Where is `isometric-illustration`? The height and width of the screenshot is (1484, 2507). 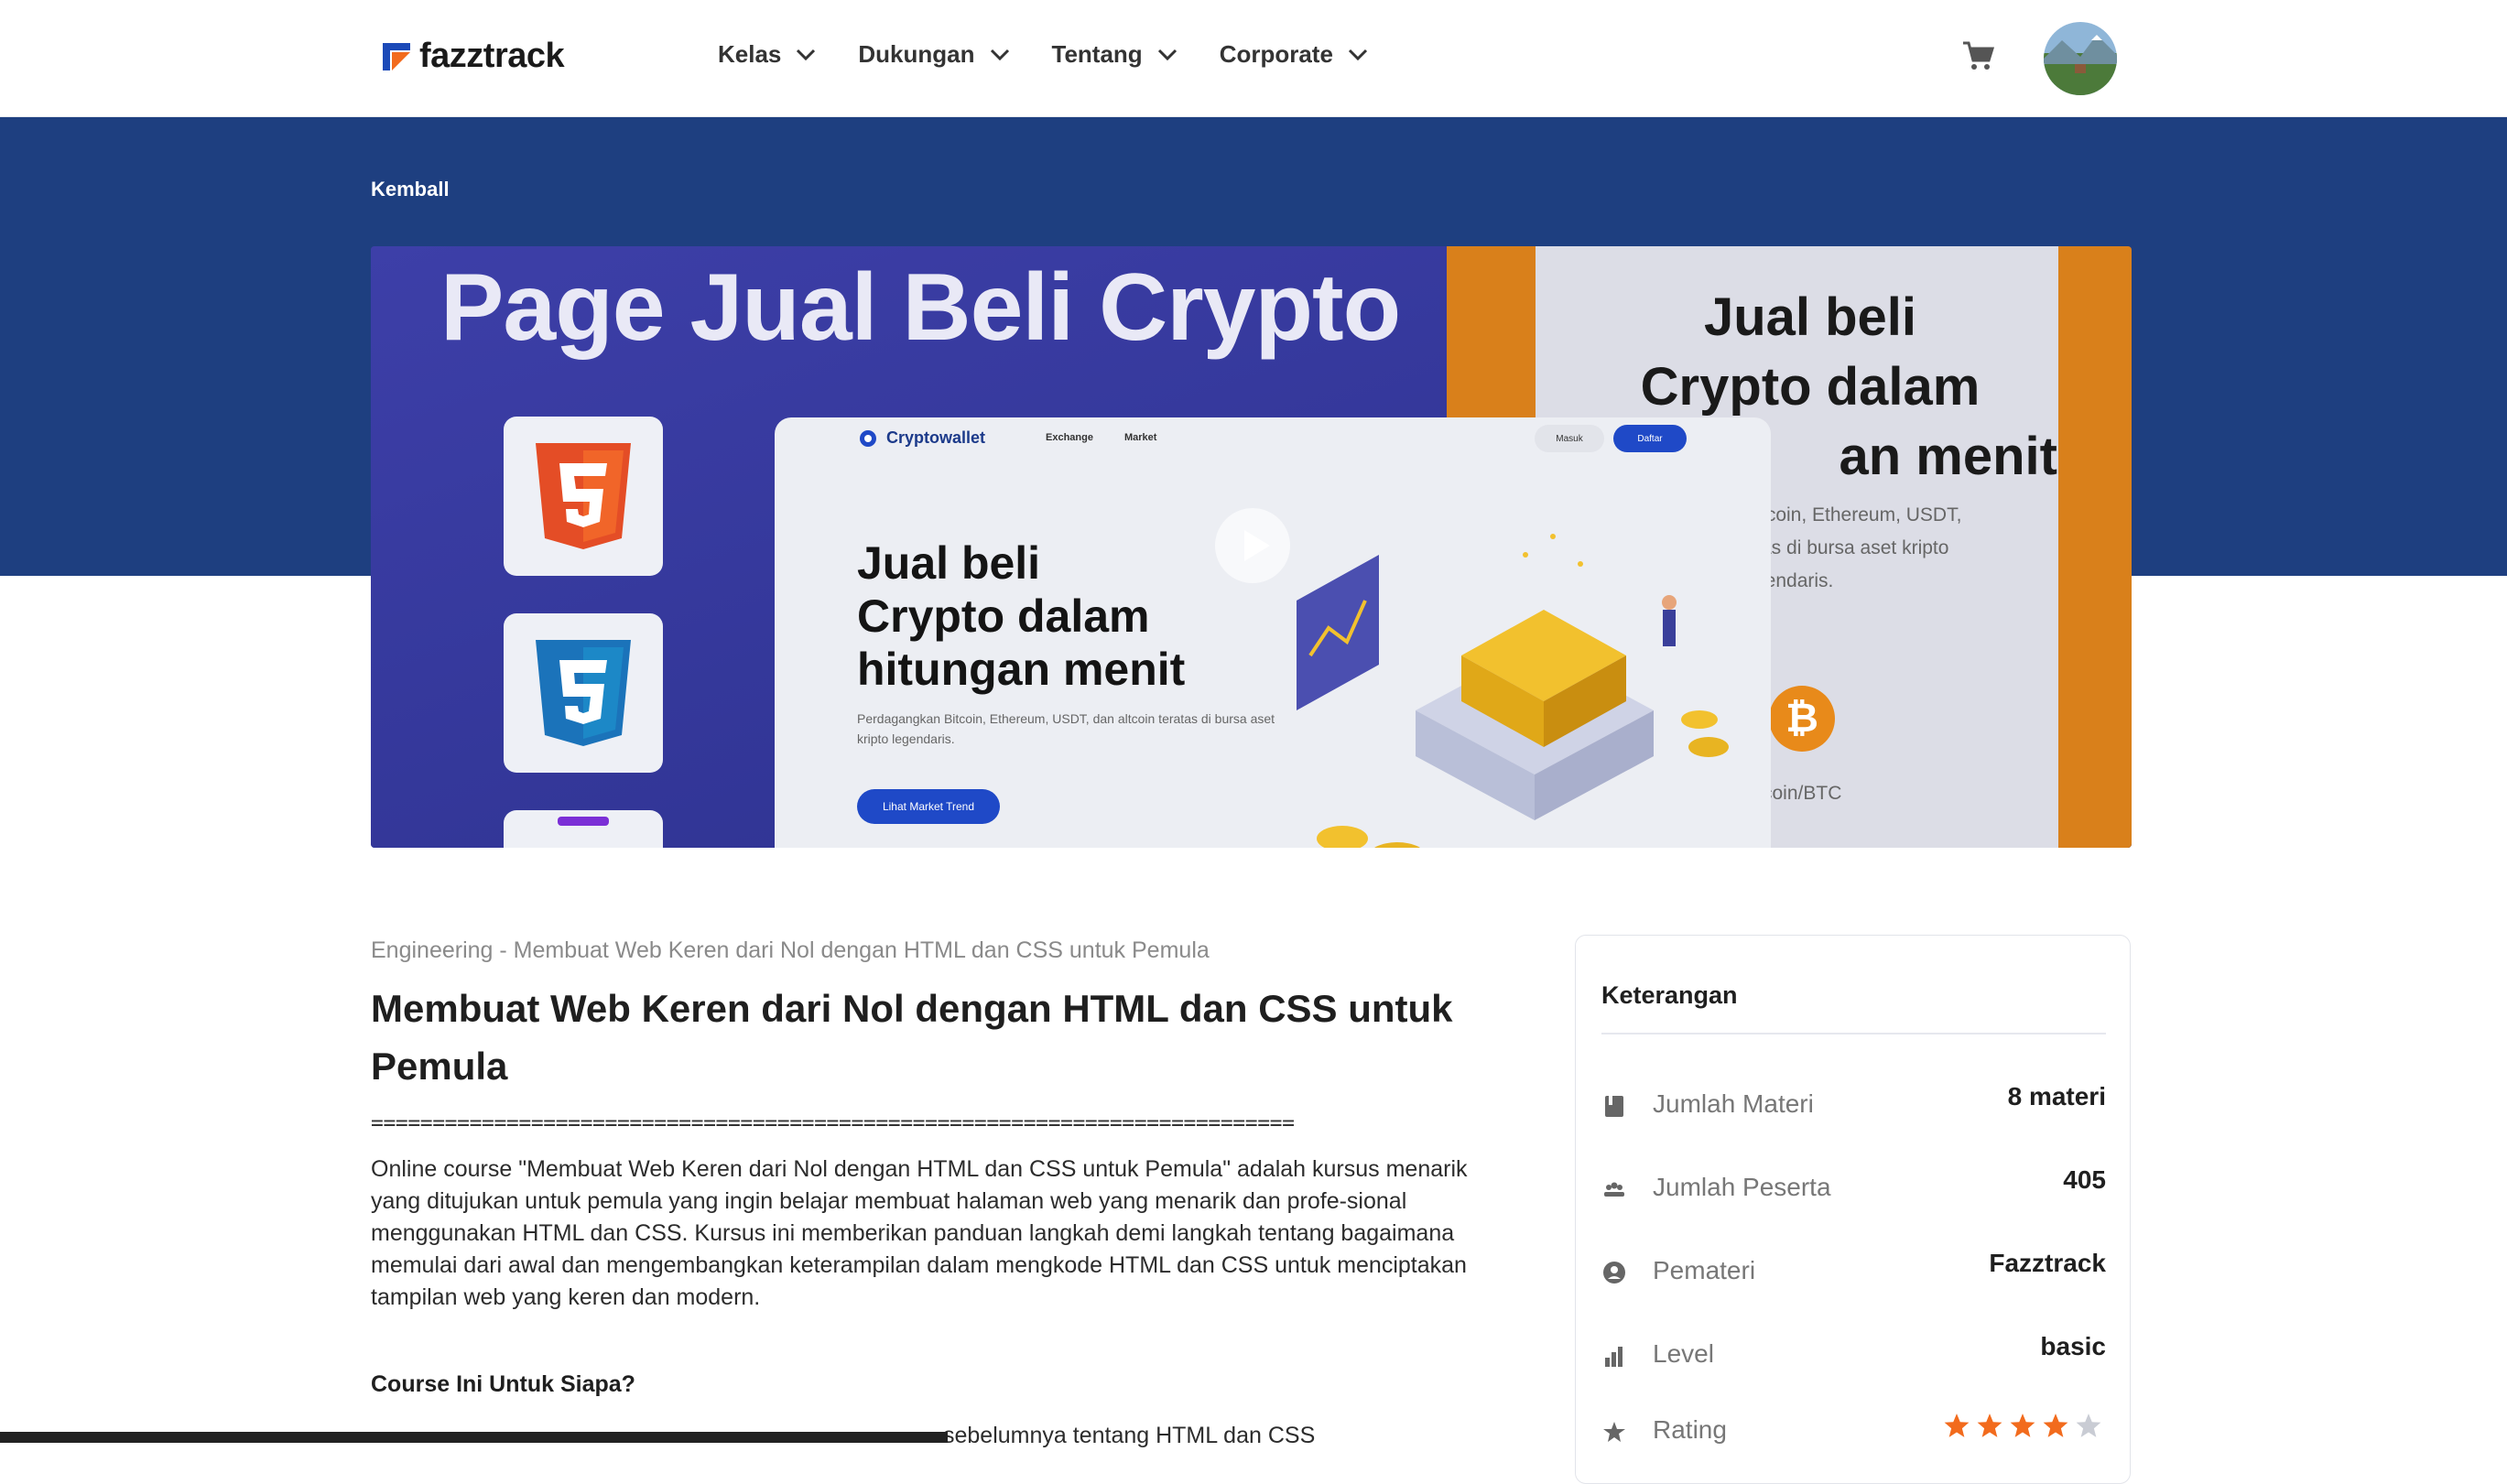 isometric-illustration is located at coordinates (1513, 691).